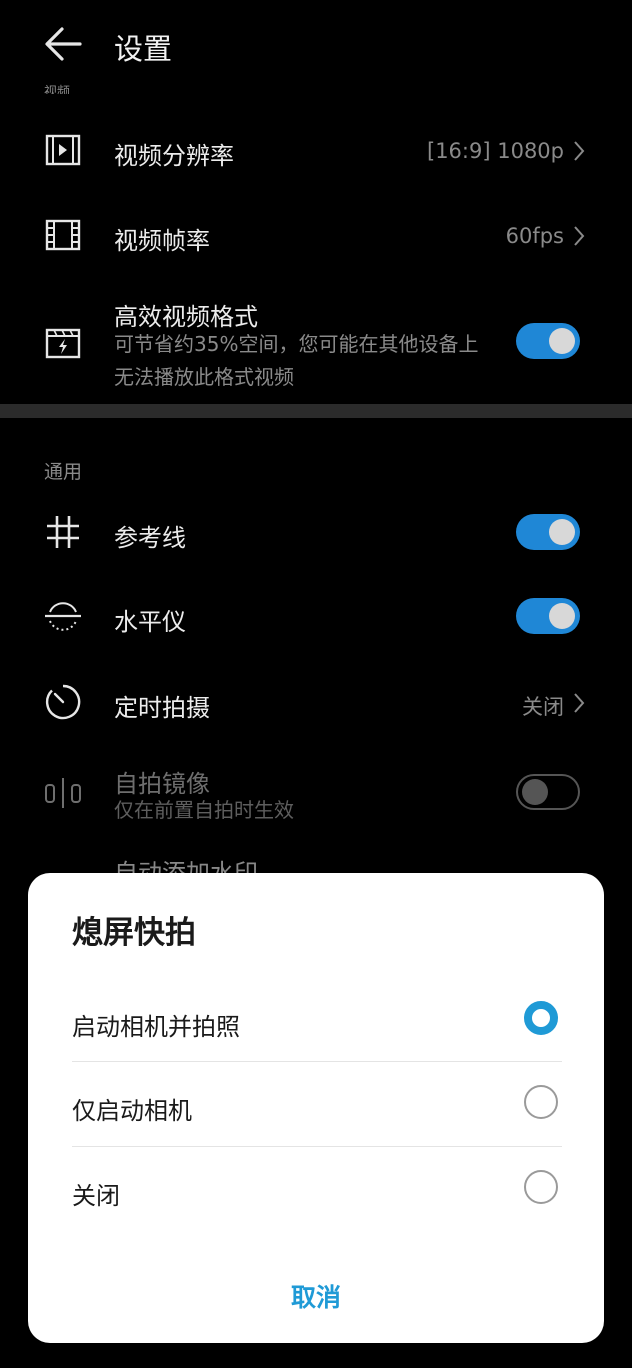  I want to click on dialog-title: 熄屏快拍, so click(134, 933).